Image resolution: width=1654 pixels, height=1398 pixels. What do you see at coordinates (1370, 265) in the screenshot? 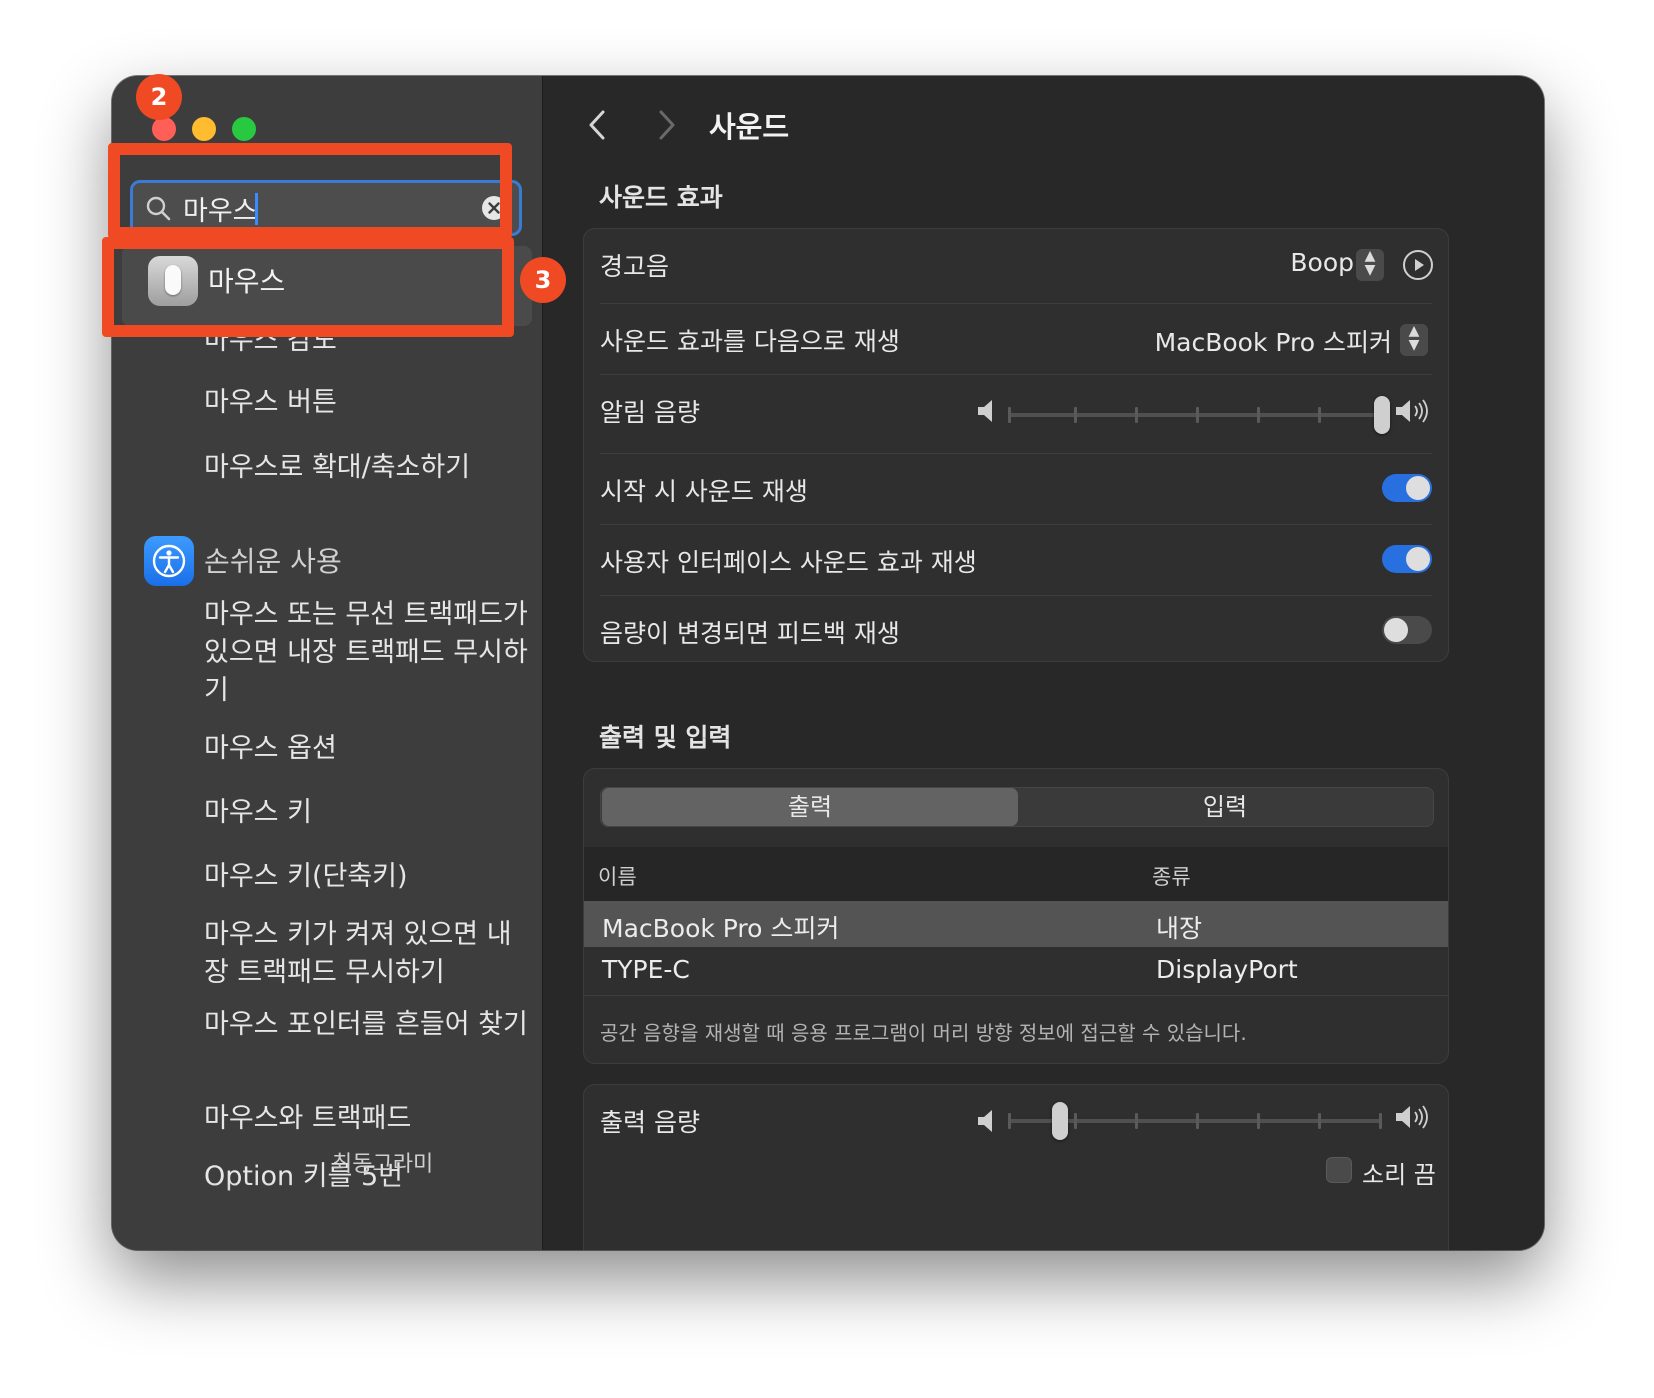
I see `alert-sound-stepper-icon: ▲ ▼` at bounding box center [1370, 265].